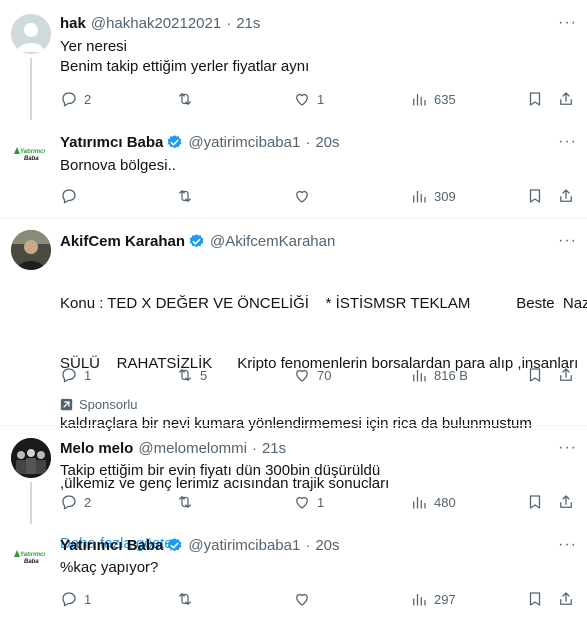 This screenshot has height=627, width=587. I want to click on retweet-button: 5, so click(191, 375).